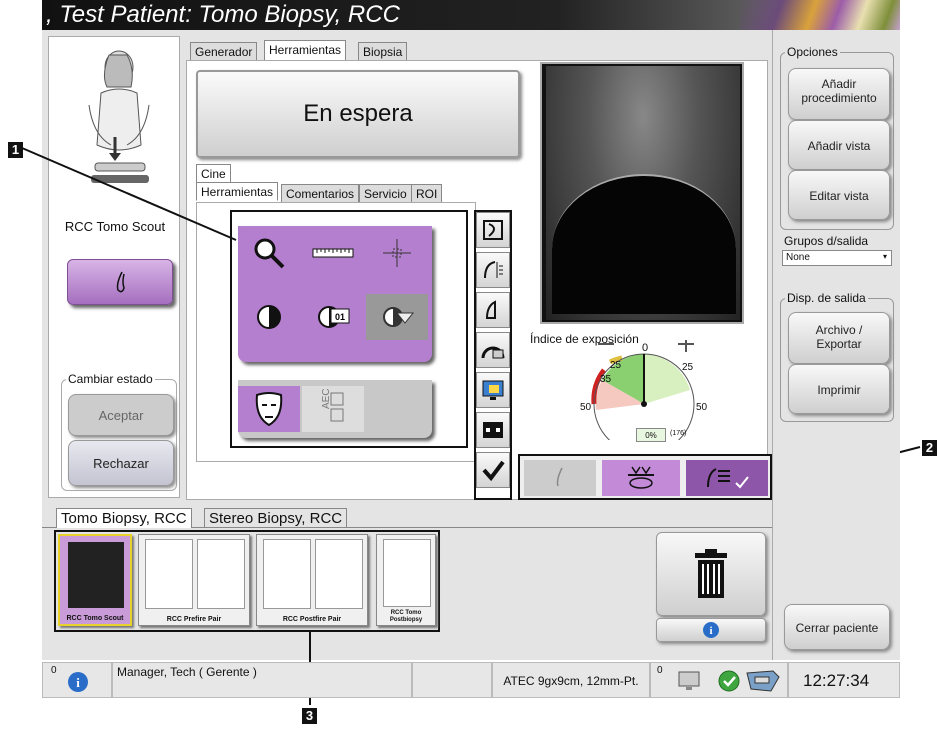 This screenshot has height=748, width=944. I want to click on paddle-mode-auto-selected, so click(727, 478).